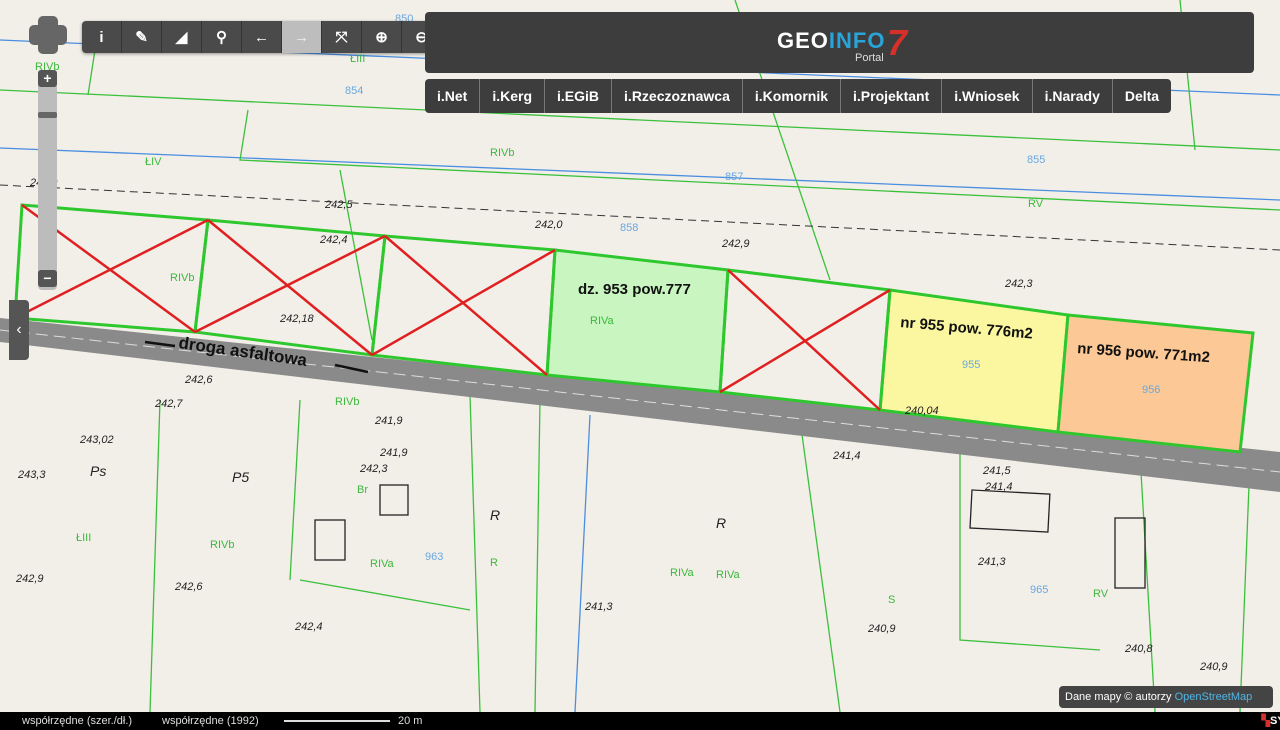 The width and height of the screenshot is (1280, 730). I want to click on nav-delta: Delta, so click(1142, 96).